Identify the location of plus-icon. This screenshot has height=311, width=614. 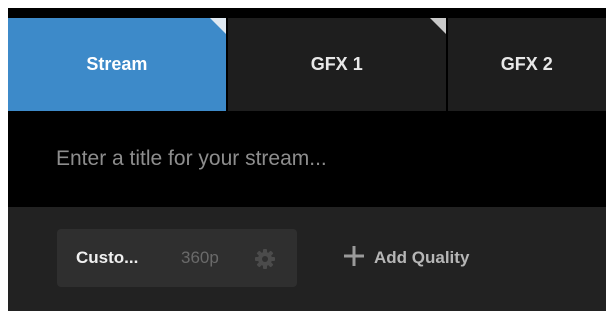
(358, 258).